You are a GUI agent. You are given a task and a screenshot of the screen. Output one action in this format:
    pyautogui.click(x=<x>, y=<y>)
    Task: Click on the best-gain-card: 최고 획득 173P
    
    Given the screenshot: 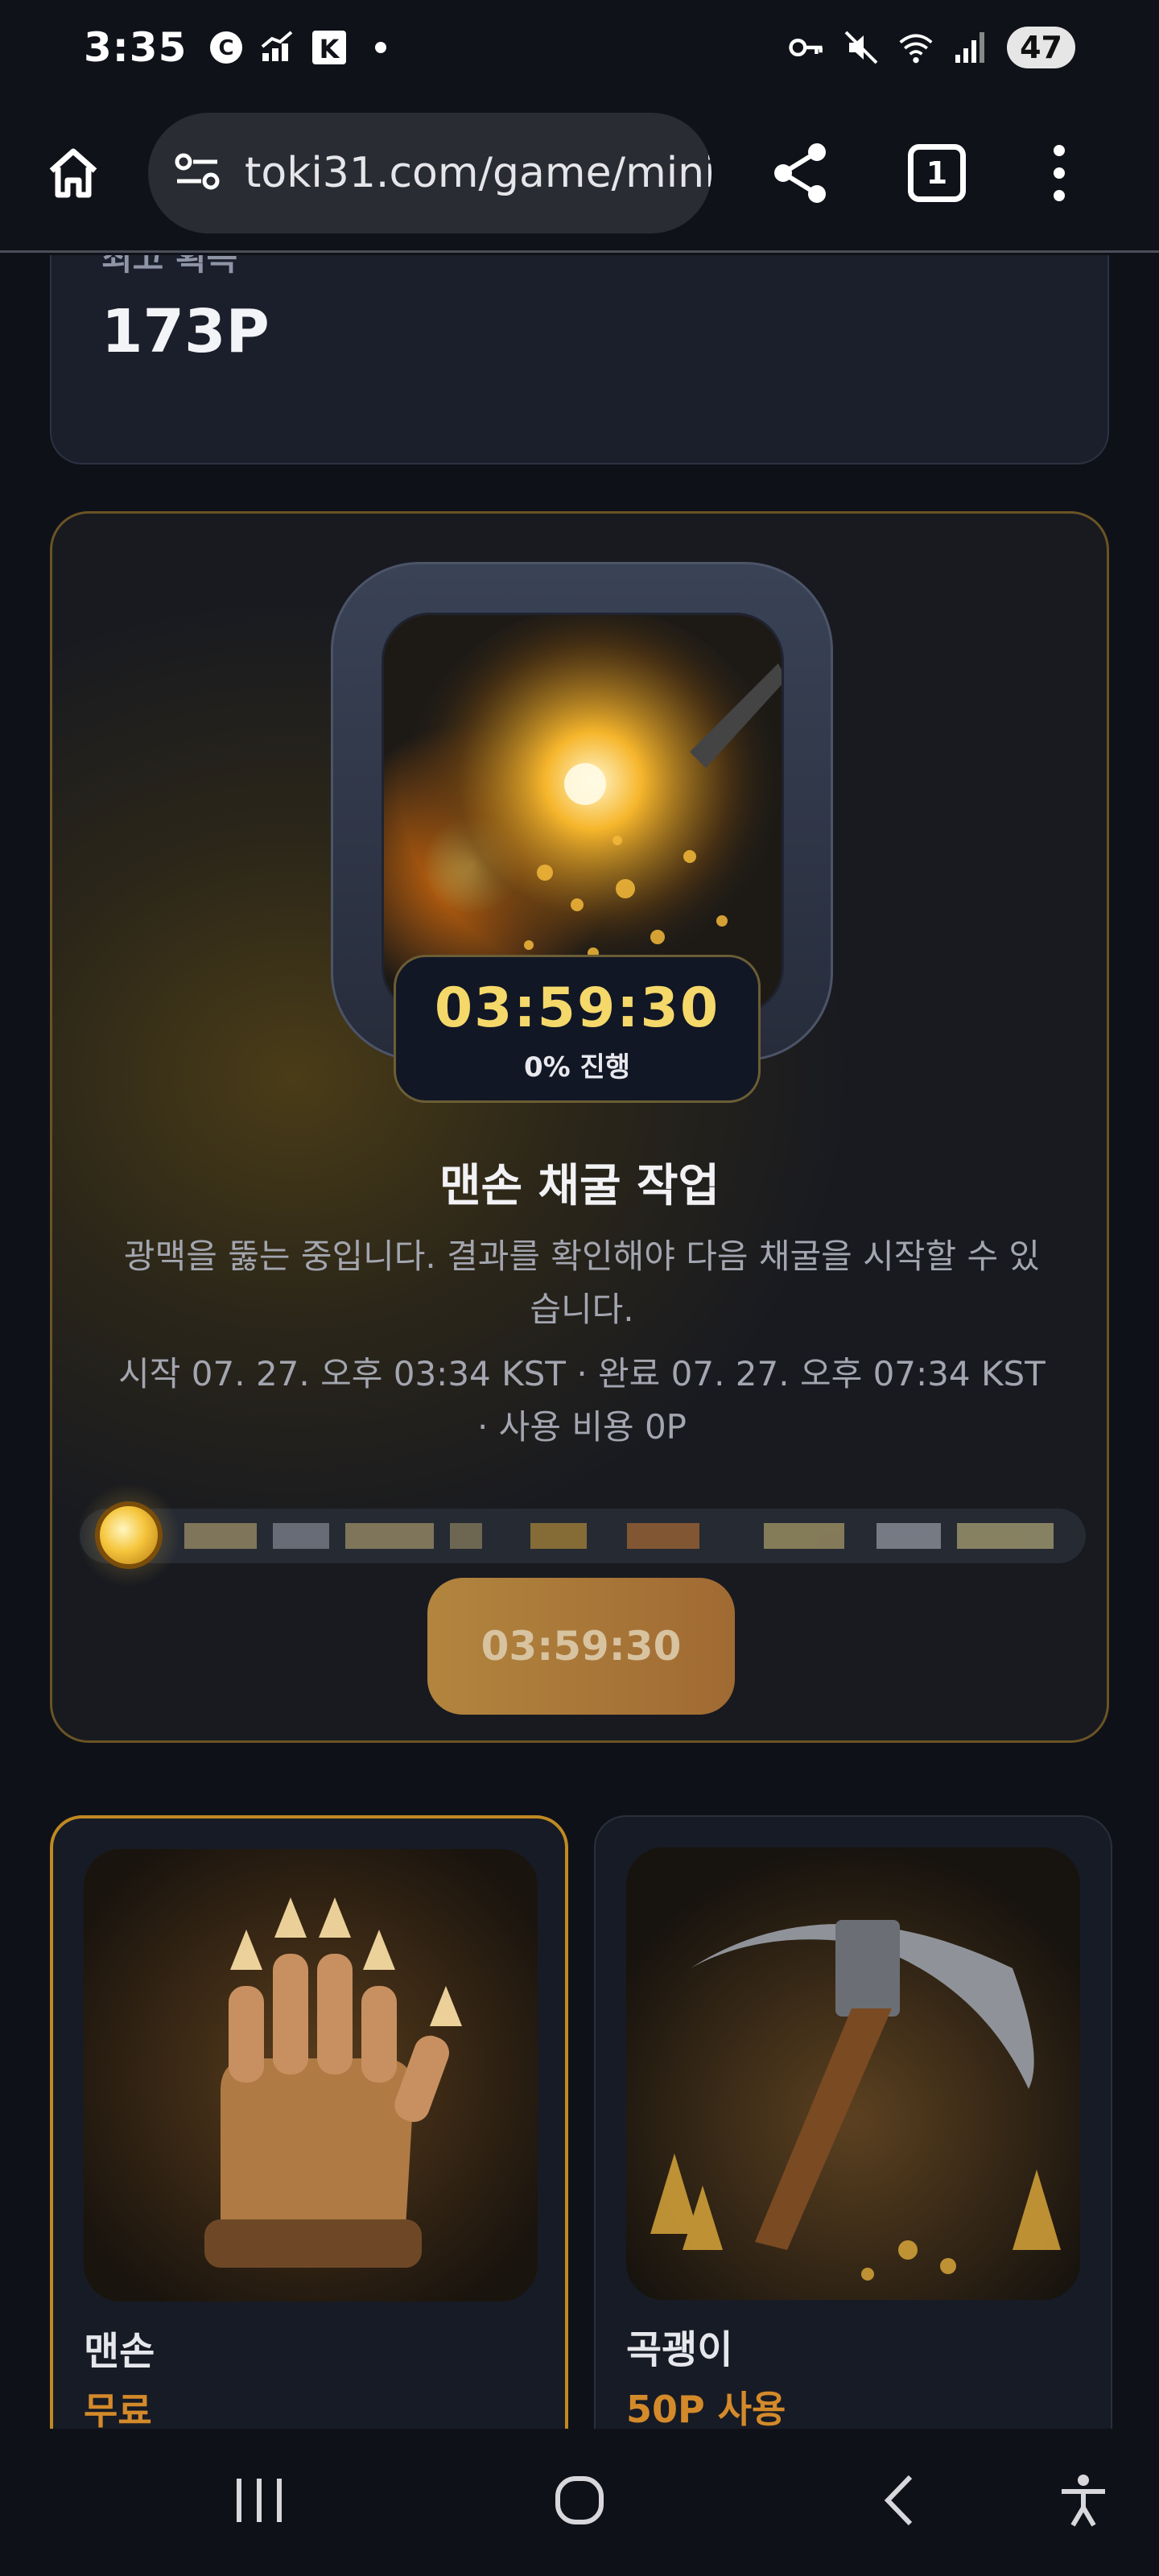 What is the action you would take?
    pyautogui.click(x=579, y=359)
    